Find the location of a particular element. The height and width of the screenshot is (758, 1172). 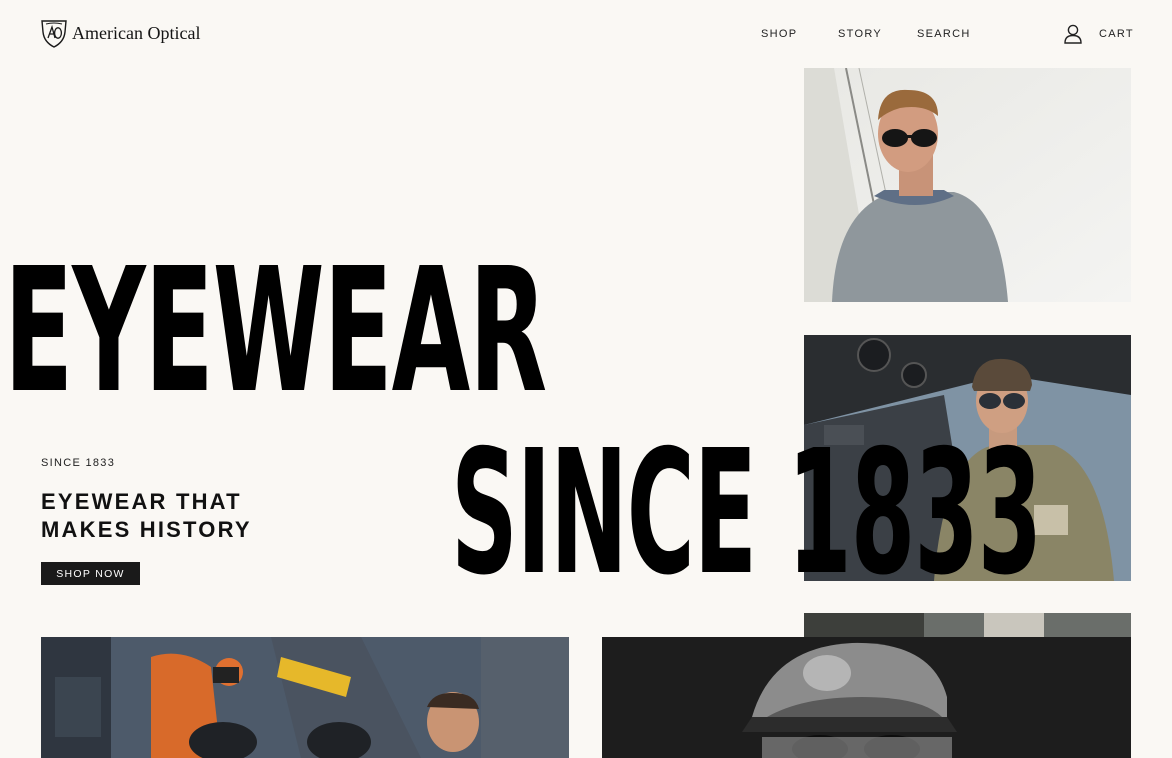

nav-search-link: SEARCH is located at coordinates (944, 34).